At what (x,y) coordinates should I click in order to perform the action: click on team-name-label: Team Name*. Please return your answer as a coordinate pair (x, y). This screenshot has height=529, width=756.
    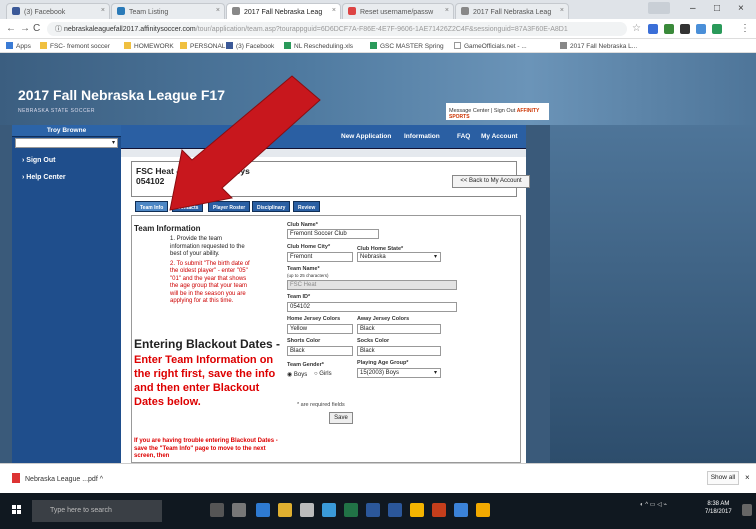
    Looking at the image, I should click on (303, 269).